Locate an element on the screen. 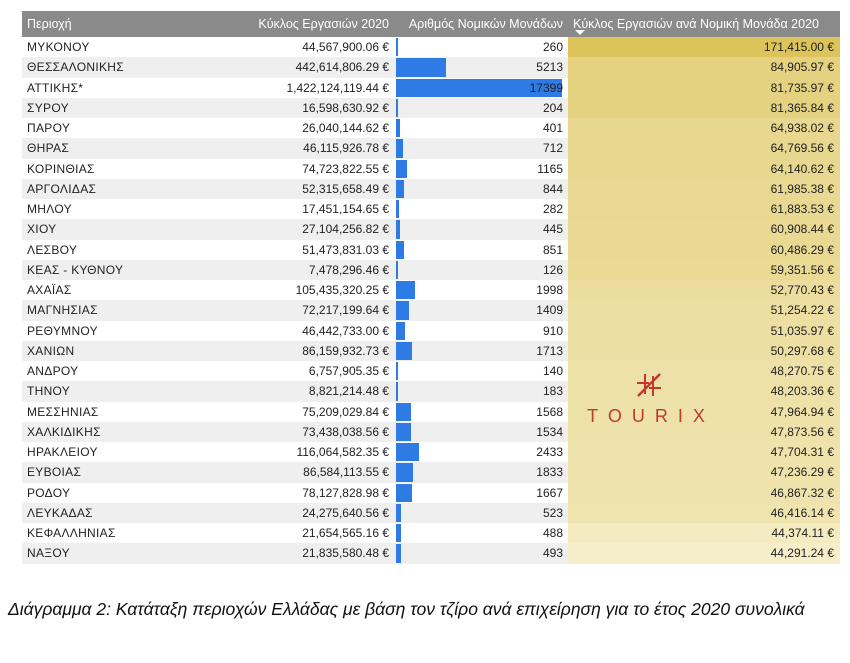 This screenshot has height=663, width=850. cell-turnover: 17,451,154.65 € is located at coordinates (320, 209).